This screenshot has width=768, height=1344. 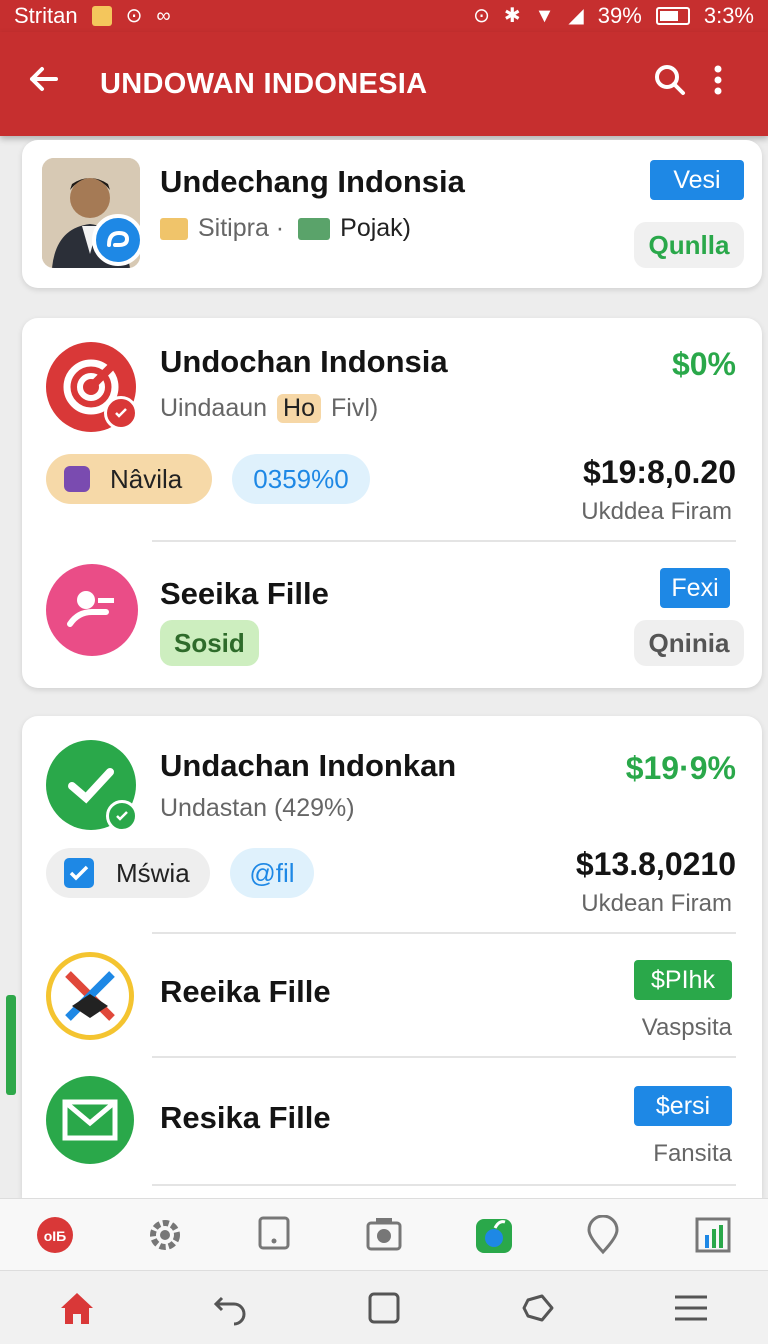 I want to click on verified-badge-icon, so click(x=118, y=240).